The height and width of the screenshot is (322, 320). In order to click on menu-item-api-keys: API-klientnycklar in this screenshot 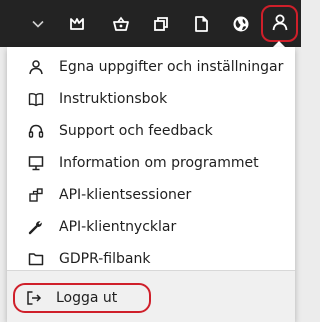, I will do `click(151, 227)`.